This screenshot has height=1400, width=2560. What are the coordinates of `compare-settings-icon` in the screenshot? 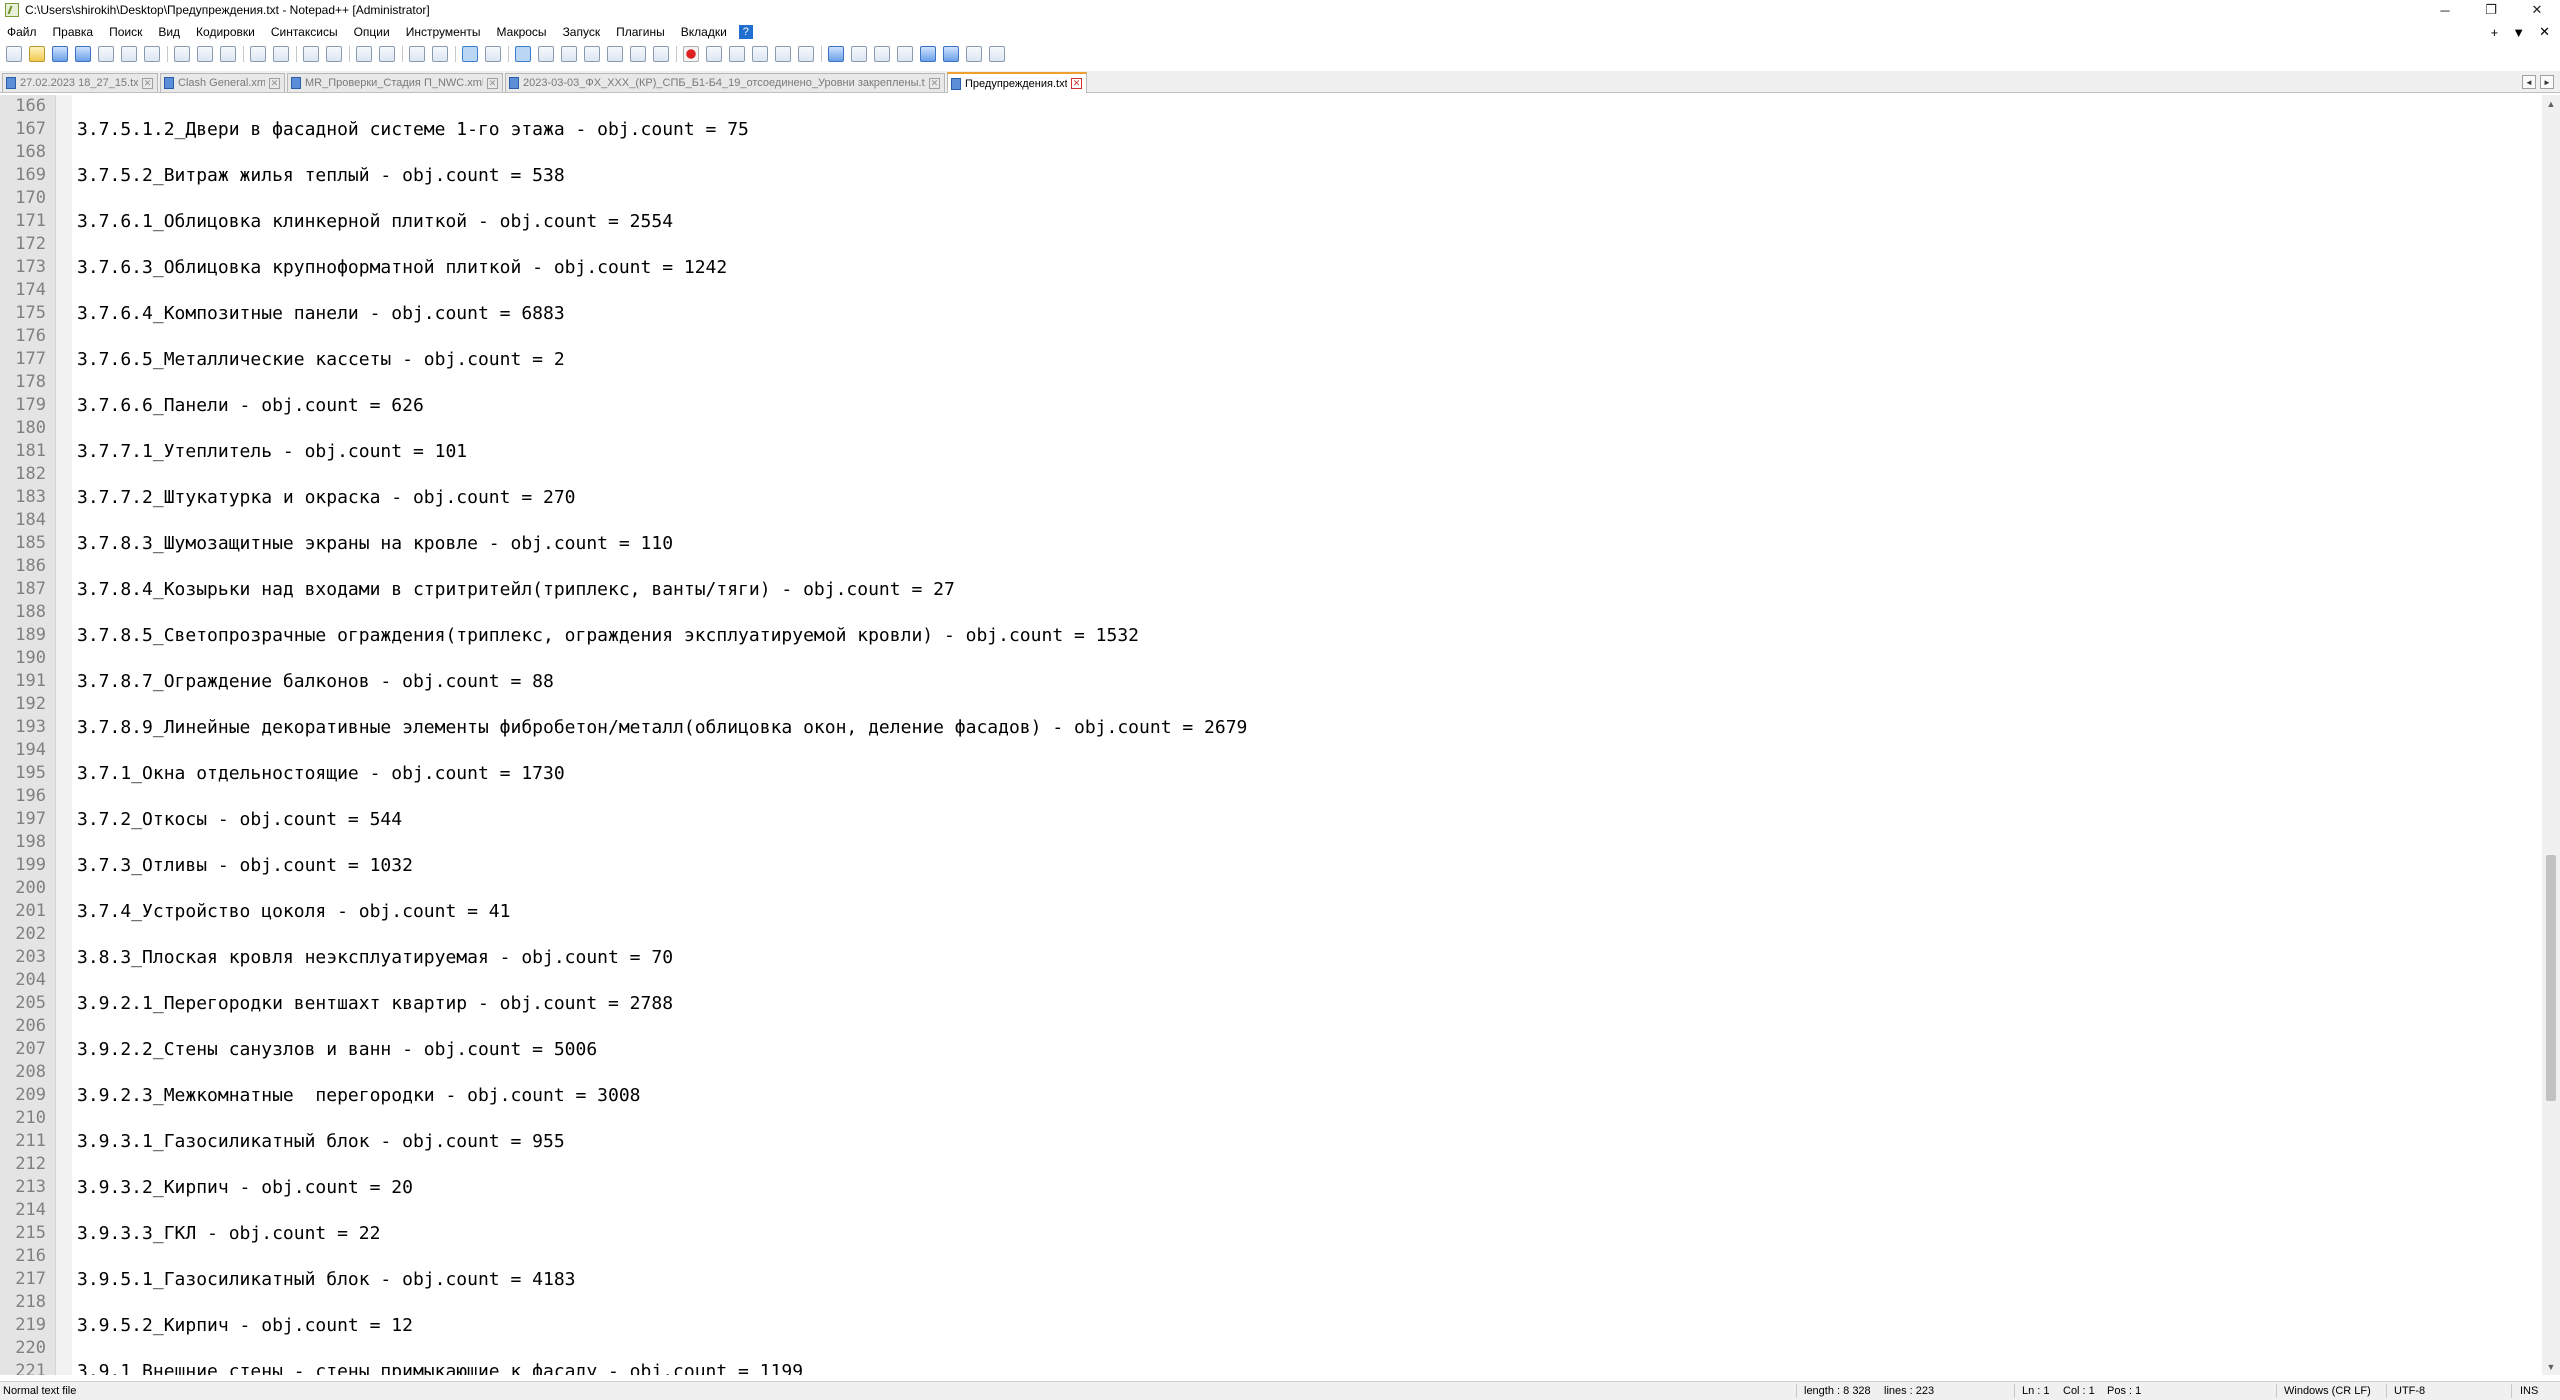 It's located at (882, 54).